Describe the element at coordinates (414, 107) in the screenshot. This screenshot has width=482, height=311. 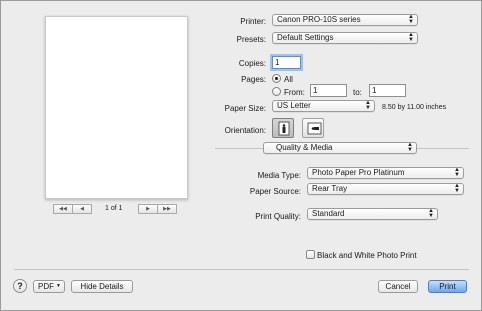
I see `paper-dimensions: 8.50 by 11.00 inches` at that location.